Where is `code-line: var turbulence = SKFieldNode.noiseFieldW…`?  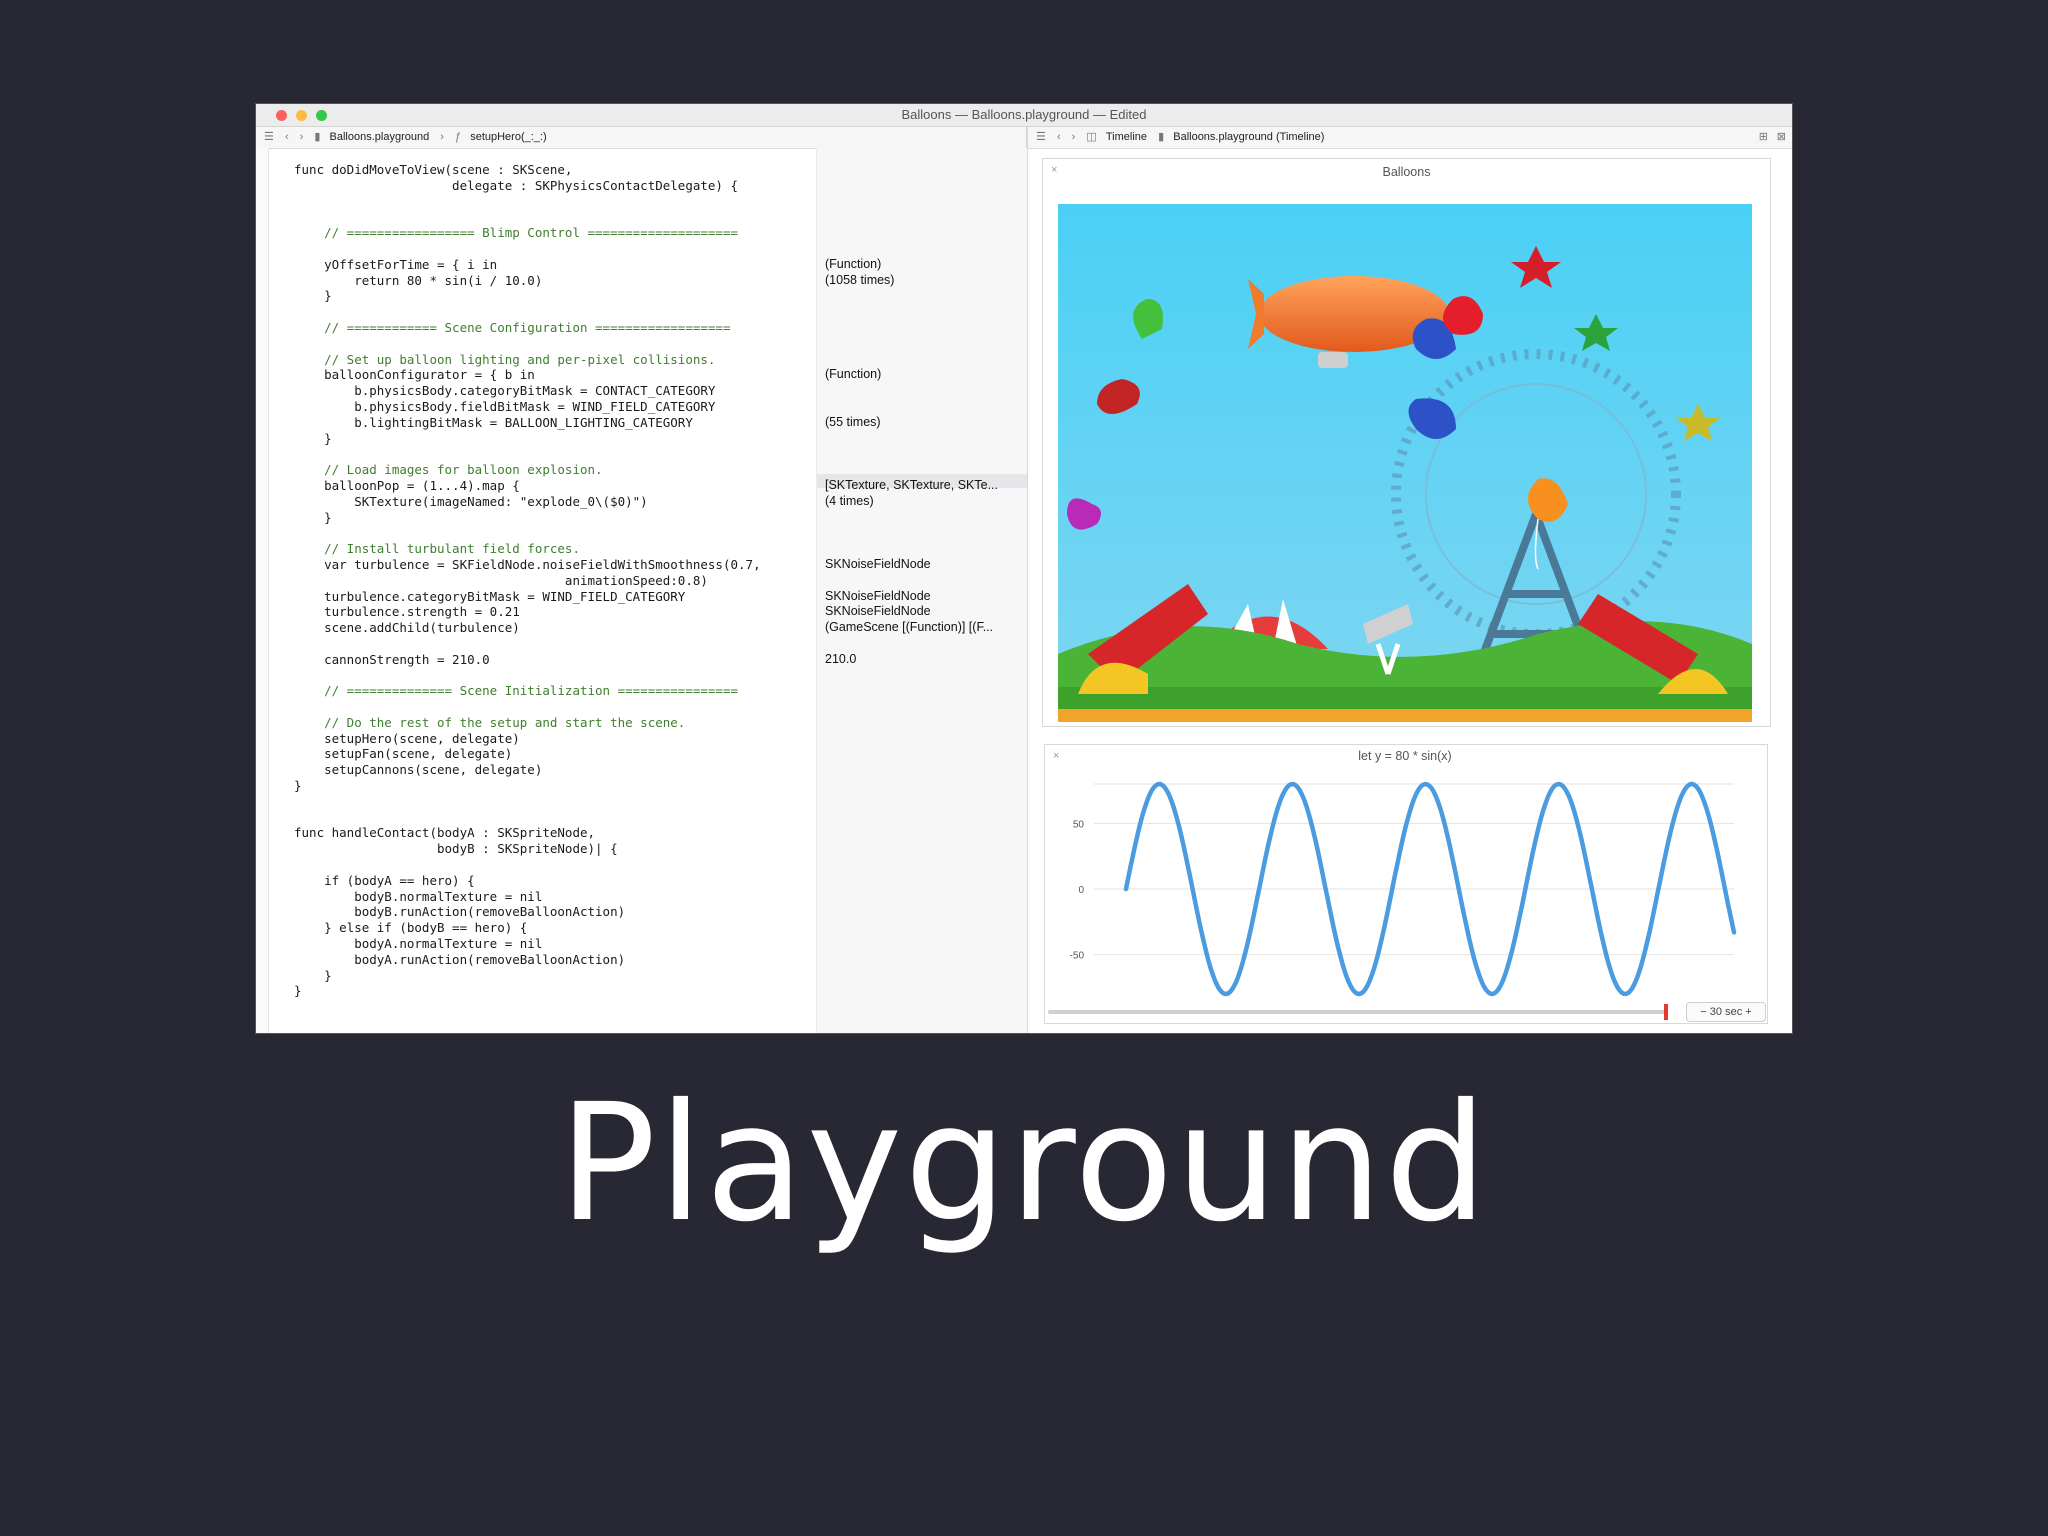
code-line: var turbulence = SKFieldNode.noiseFieldW… is located at coordinates (684, 565).